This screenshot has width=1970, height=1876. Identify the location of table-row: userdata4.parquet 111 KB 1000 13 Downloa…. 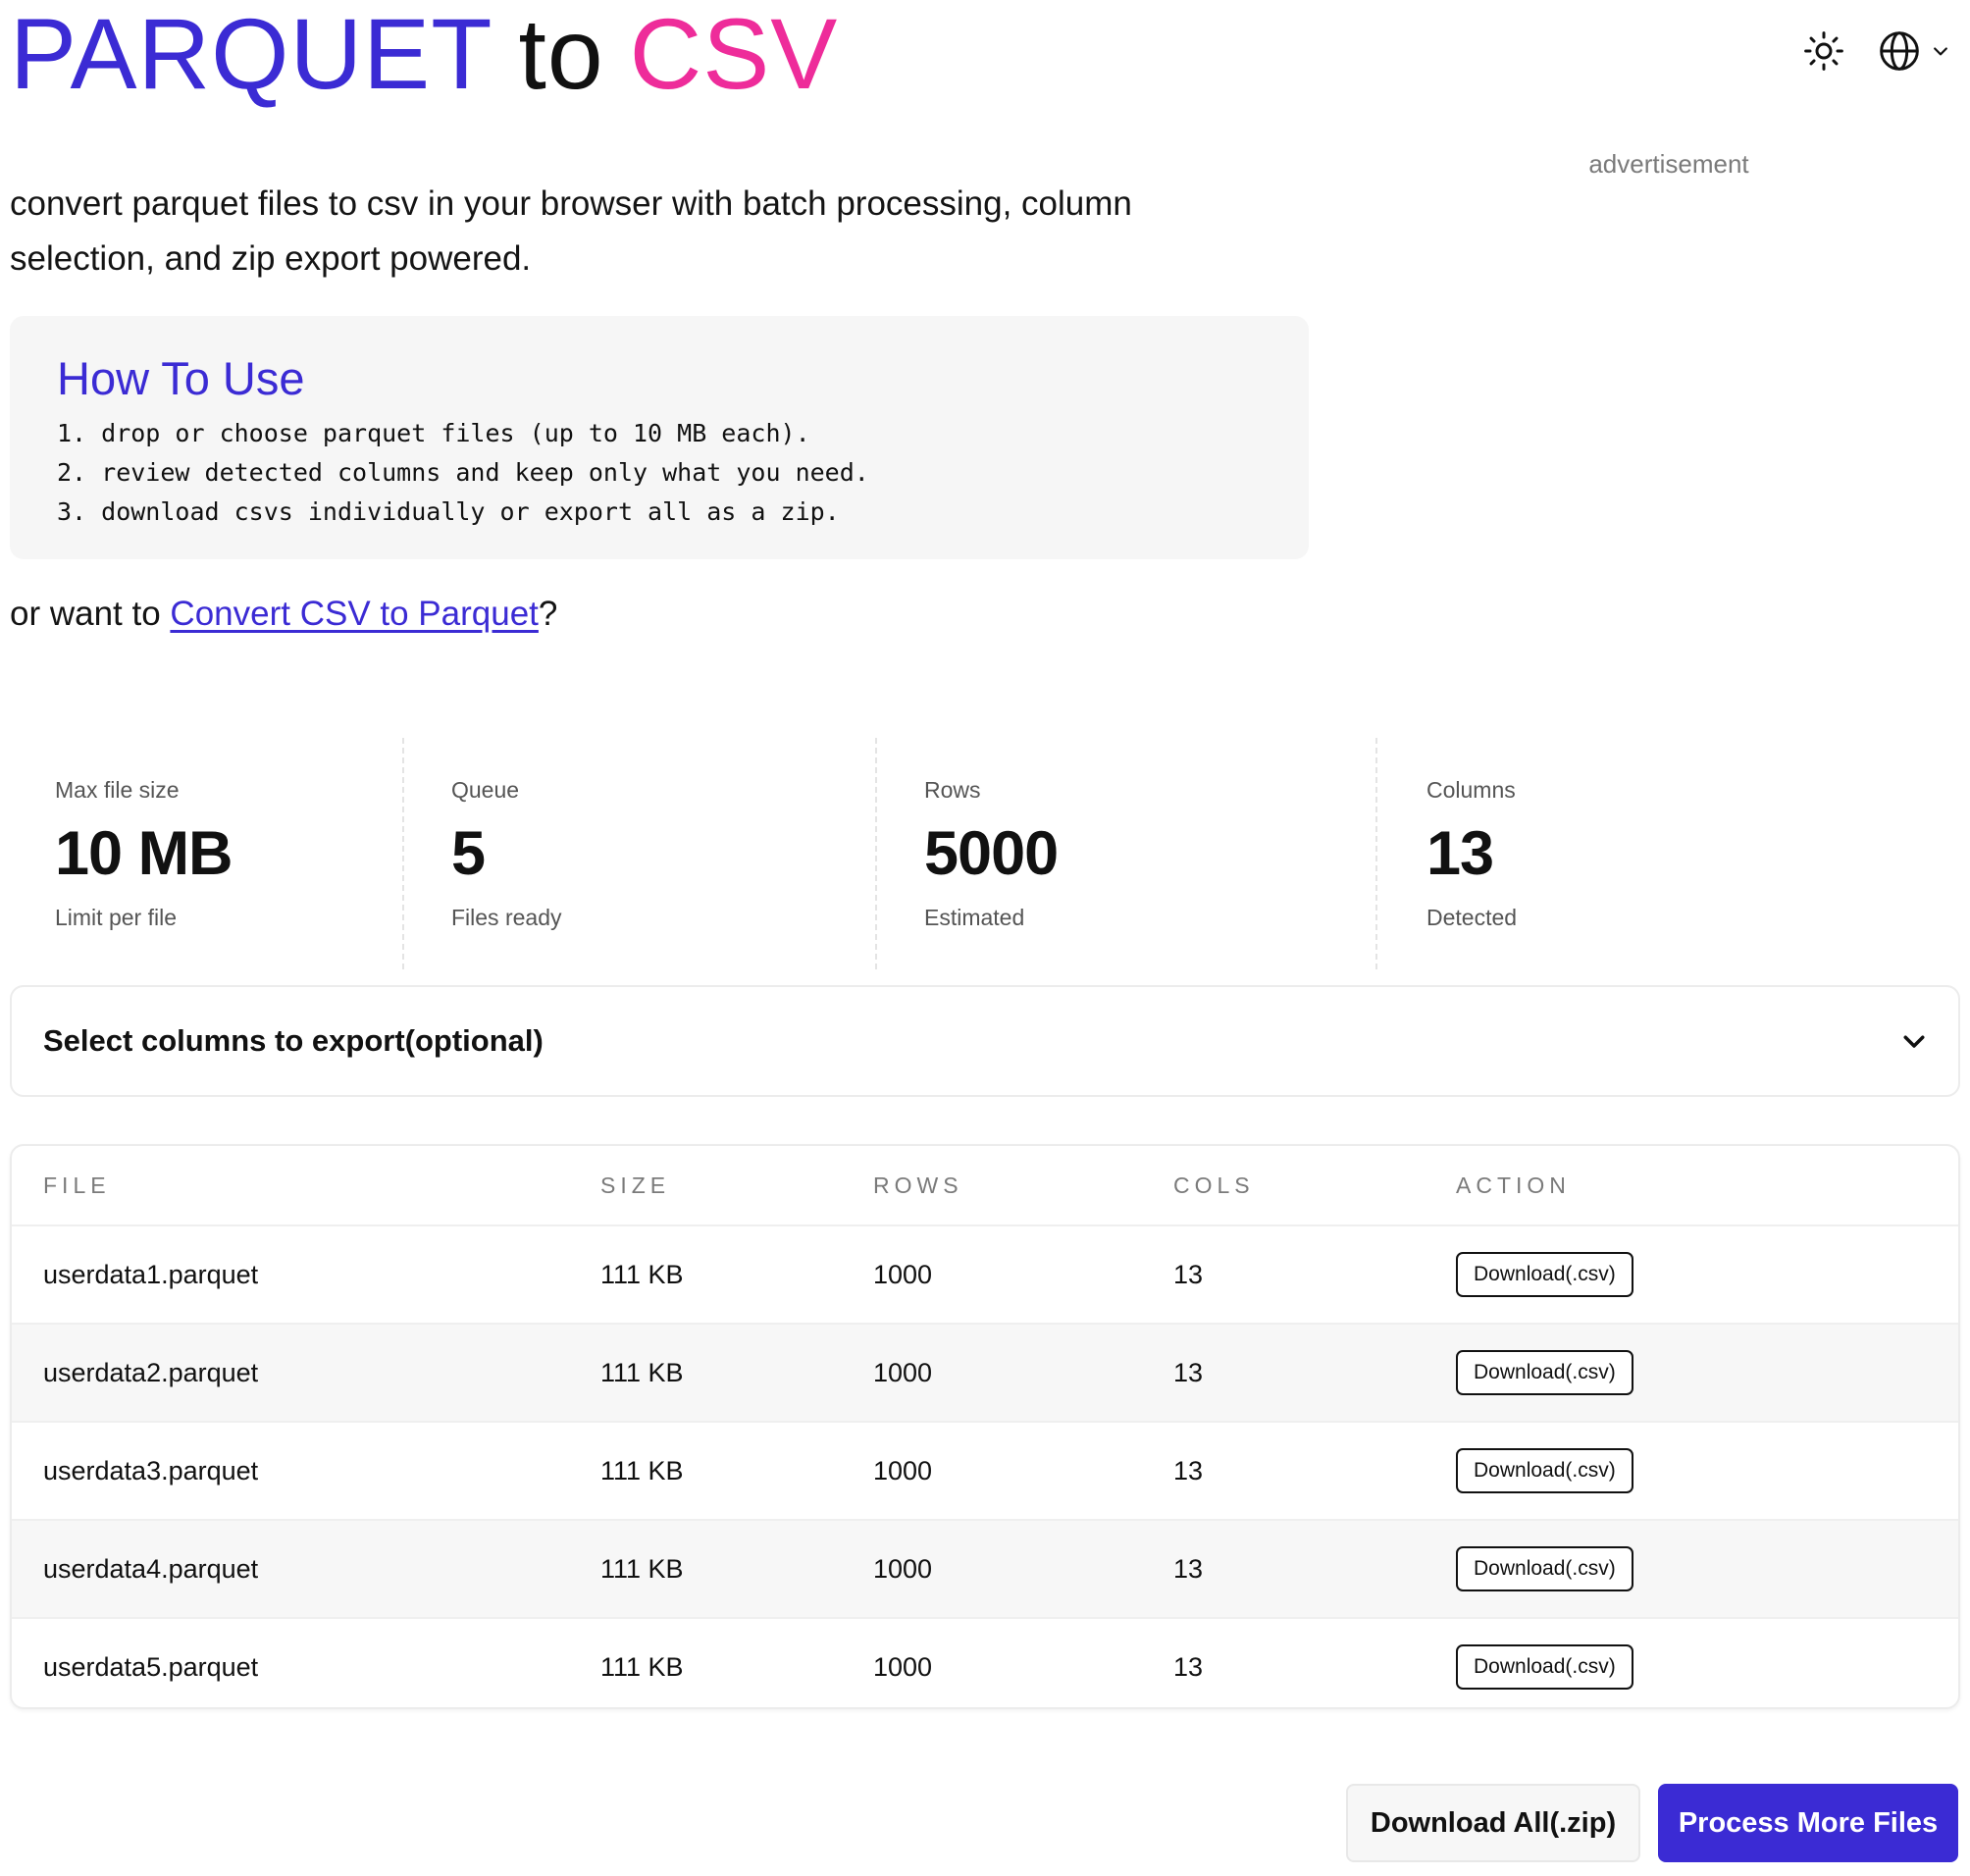
(985, 1569).